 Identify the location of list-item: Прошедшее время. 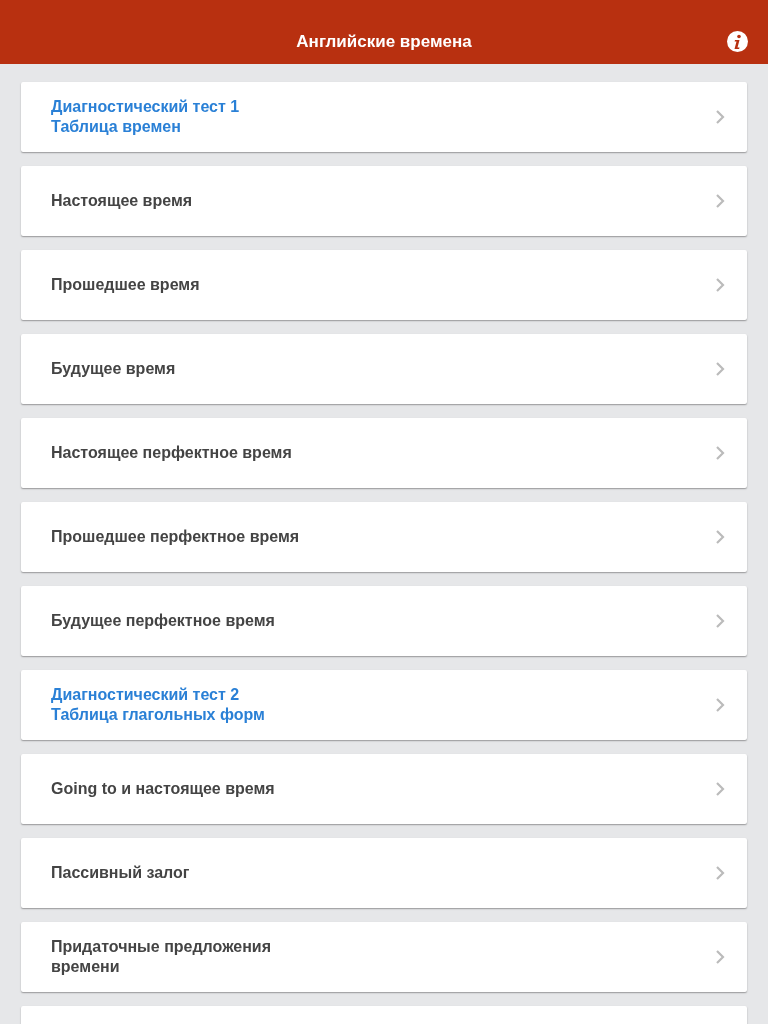
(384, 285).